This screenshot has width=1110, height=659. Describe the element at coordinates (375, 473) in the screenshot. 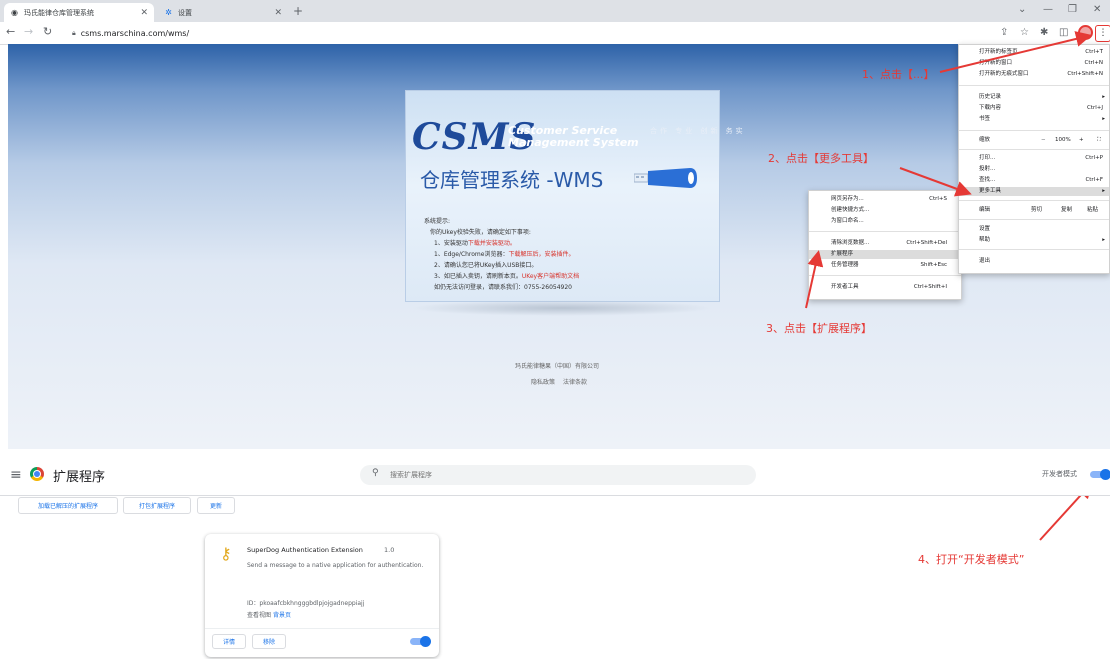

I see `search-icon: ⚲` at that location.